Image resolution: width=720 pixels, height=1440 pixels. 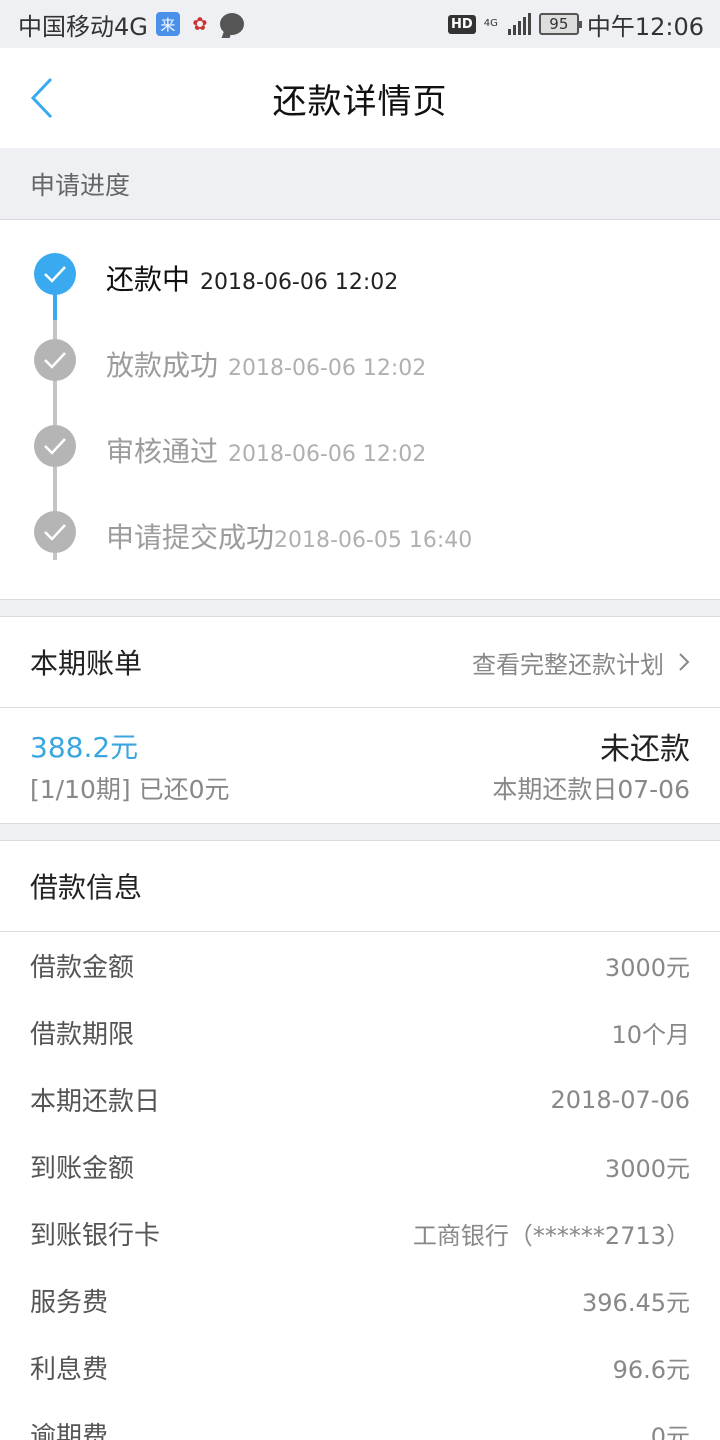 What do you see at coordinates (360, 184) in the screenshot?
I see `progress-section-header: 申请进度` at bounding box center [360, 184].